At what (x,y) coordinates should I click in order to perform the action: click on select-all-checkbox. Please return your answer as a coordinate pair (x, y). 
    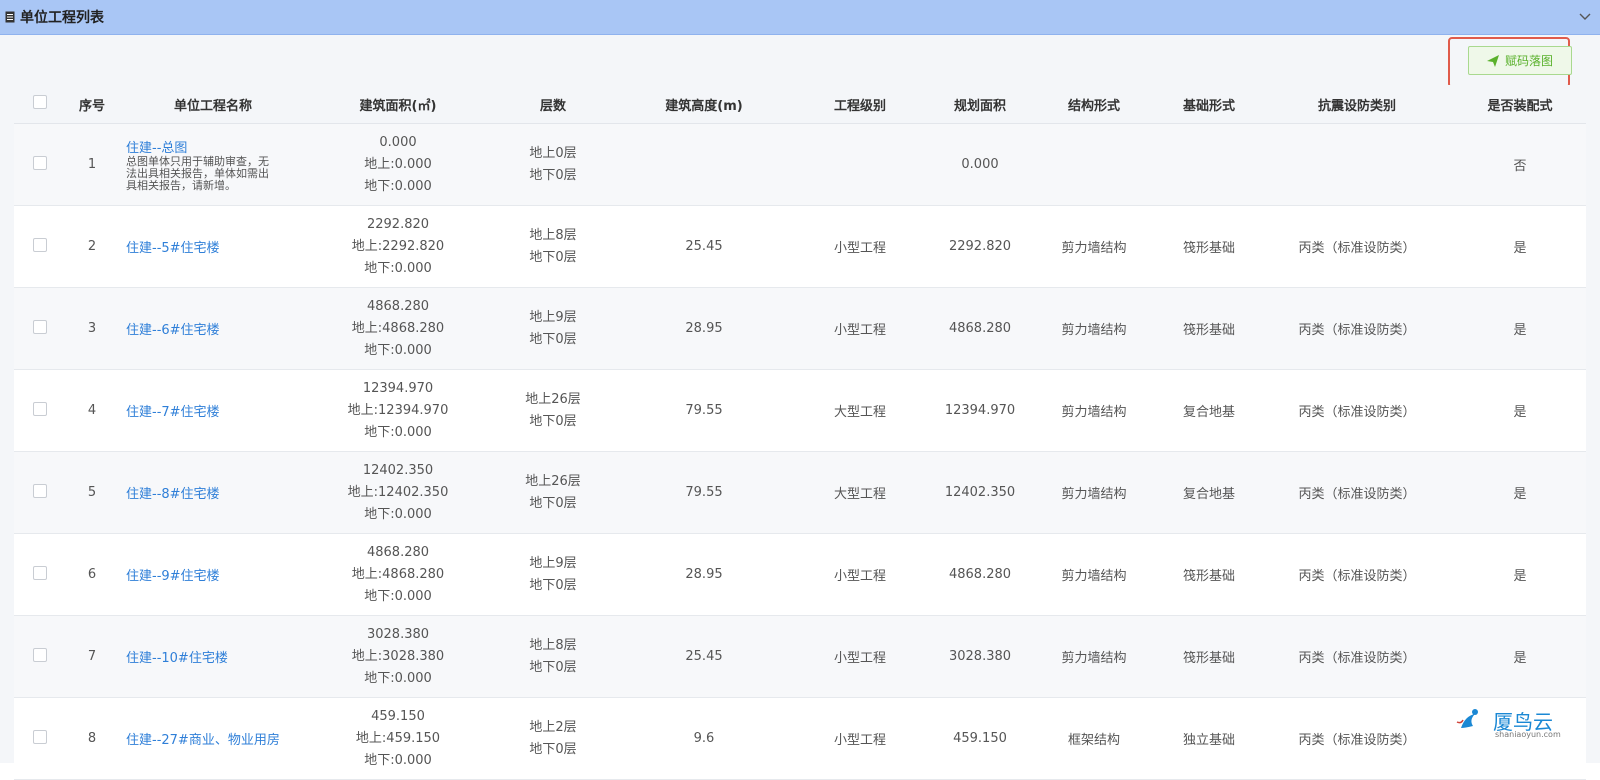
    Looking at the image, I should click on (40, 102).